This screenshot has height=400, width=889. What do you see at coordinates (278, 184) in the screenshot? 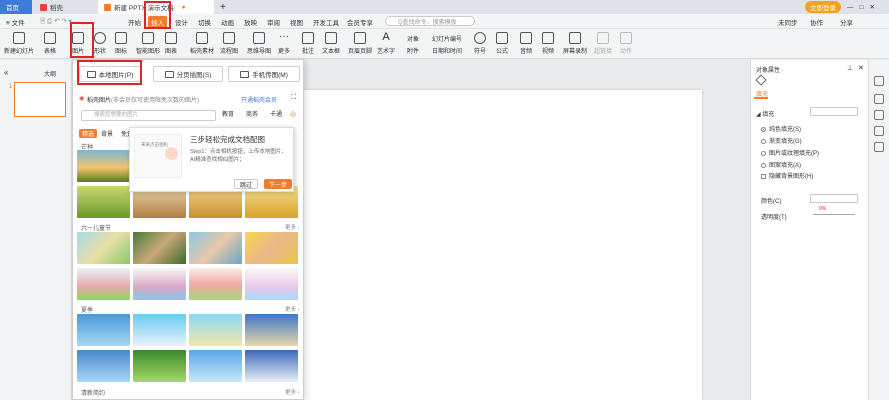
I see `next-button: 下一步` at bounding box center [278, 184].